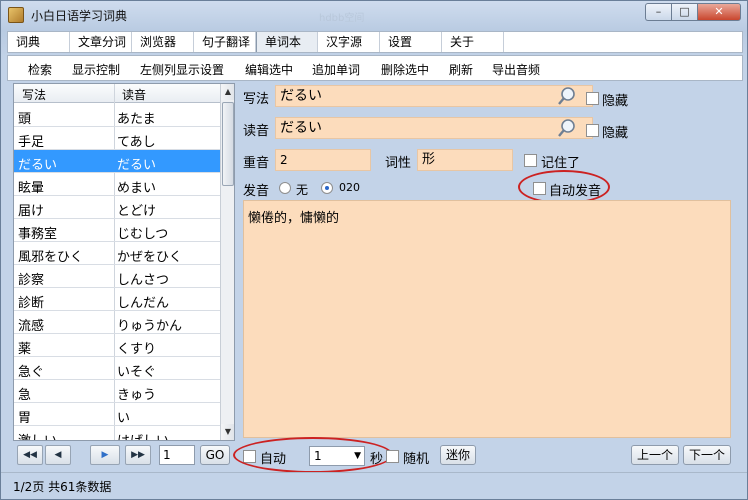 The image size is (748, 500). I want to click on export-audio-button: 导出音频, so click(516, 69).